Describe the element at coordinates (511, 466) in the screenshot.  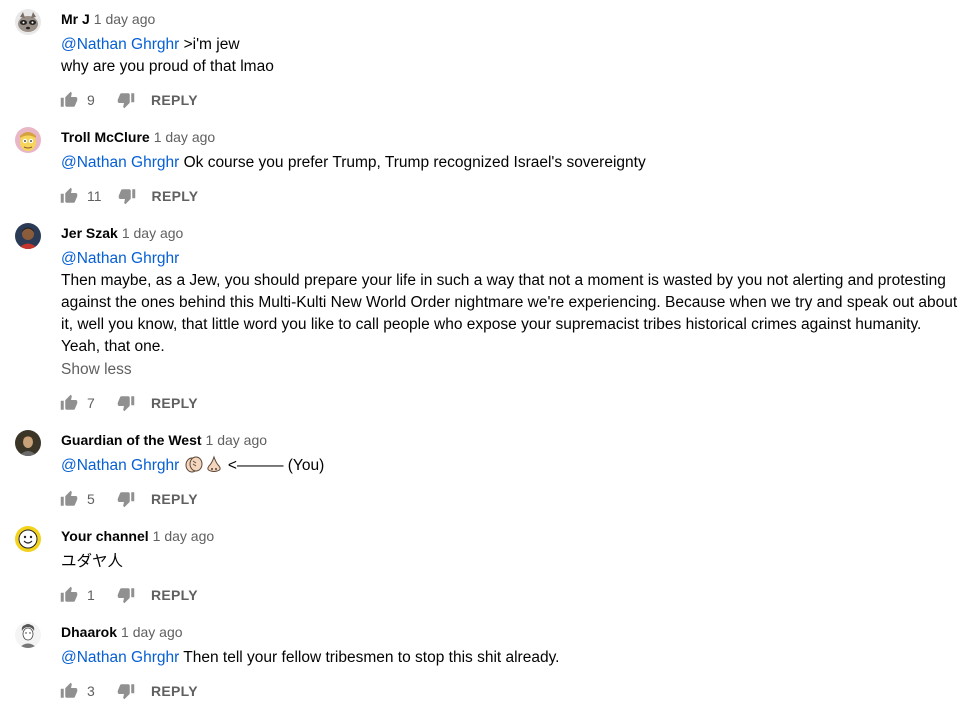
I see `comment-text: @Nathan Ghrghr <——— (You)` at that location.